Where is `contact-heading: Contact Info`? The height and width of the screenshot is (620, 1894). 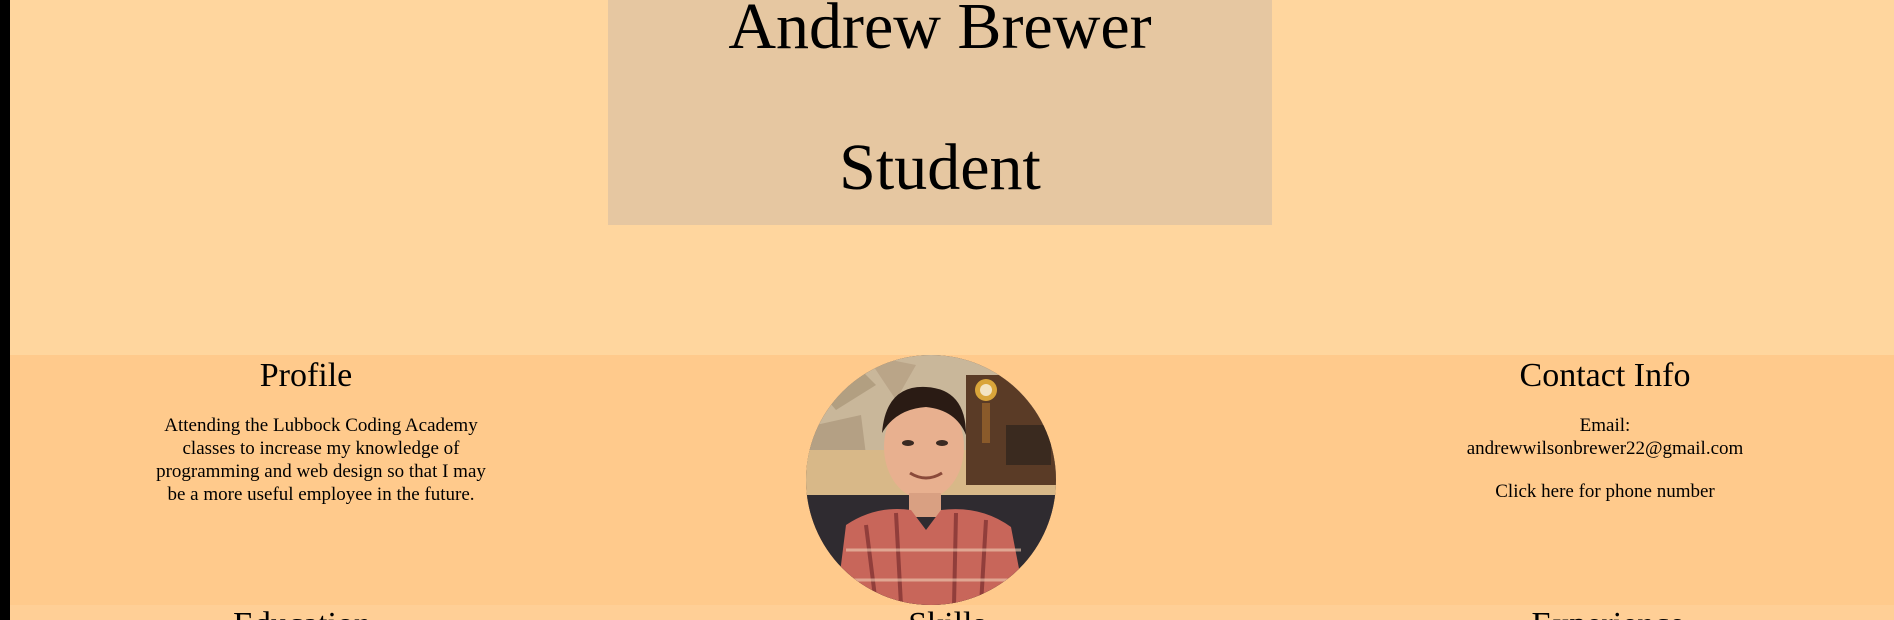 contact-heading: Contact Info is located at coordinates (1605, 375).